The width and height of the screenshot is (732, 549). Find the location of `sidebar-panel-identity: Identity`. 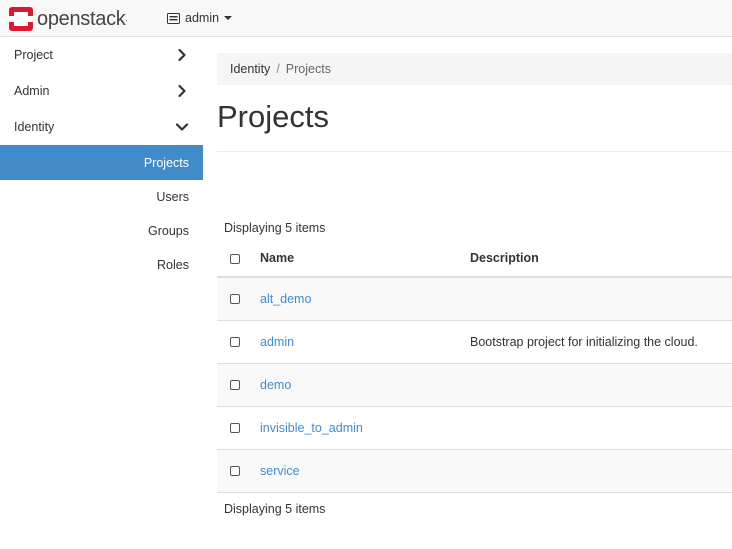

sidebar-panel-identity: Identity is located at coordinates (101, 127).